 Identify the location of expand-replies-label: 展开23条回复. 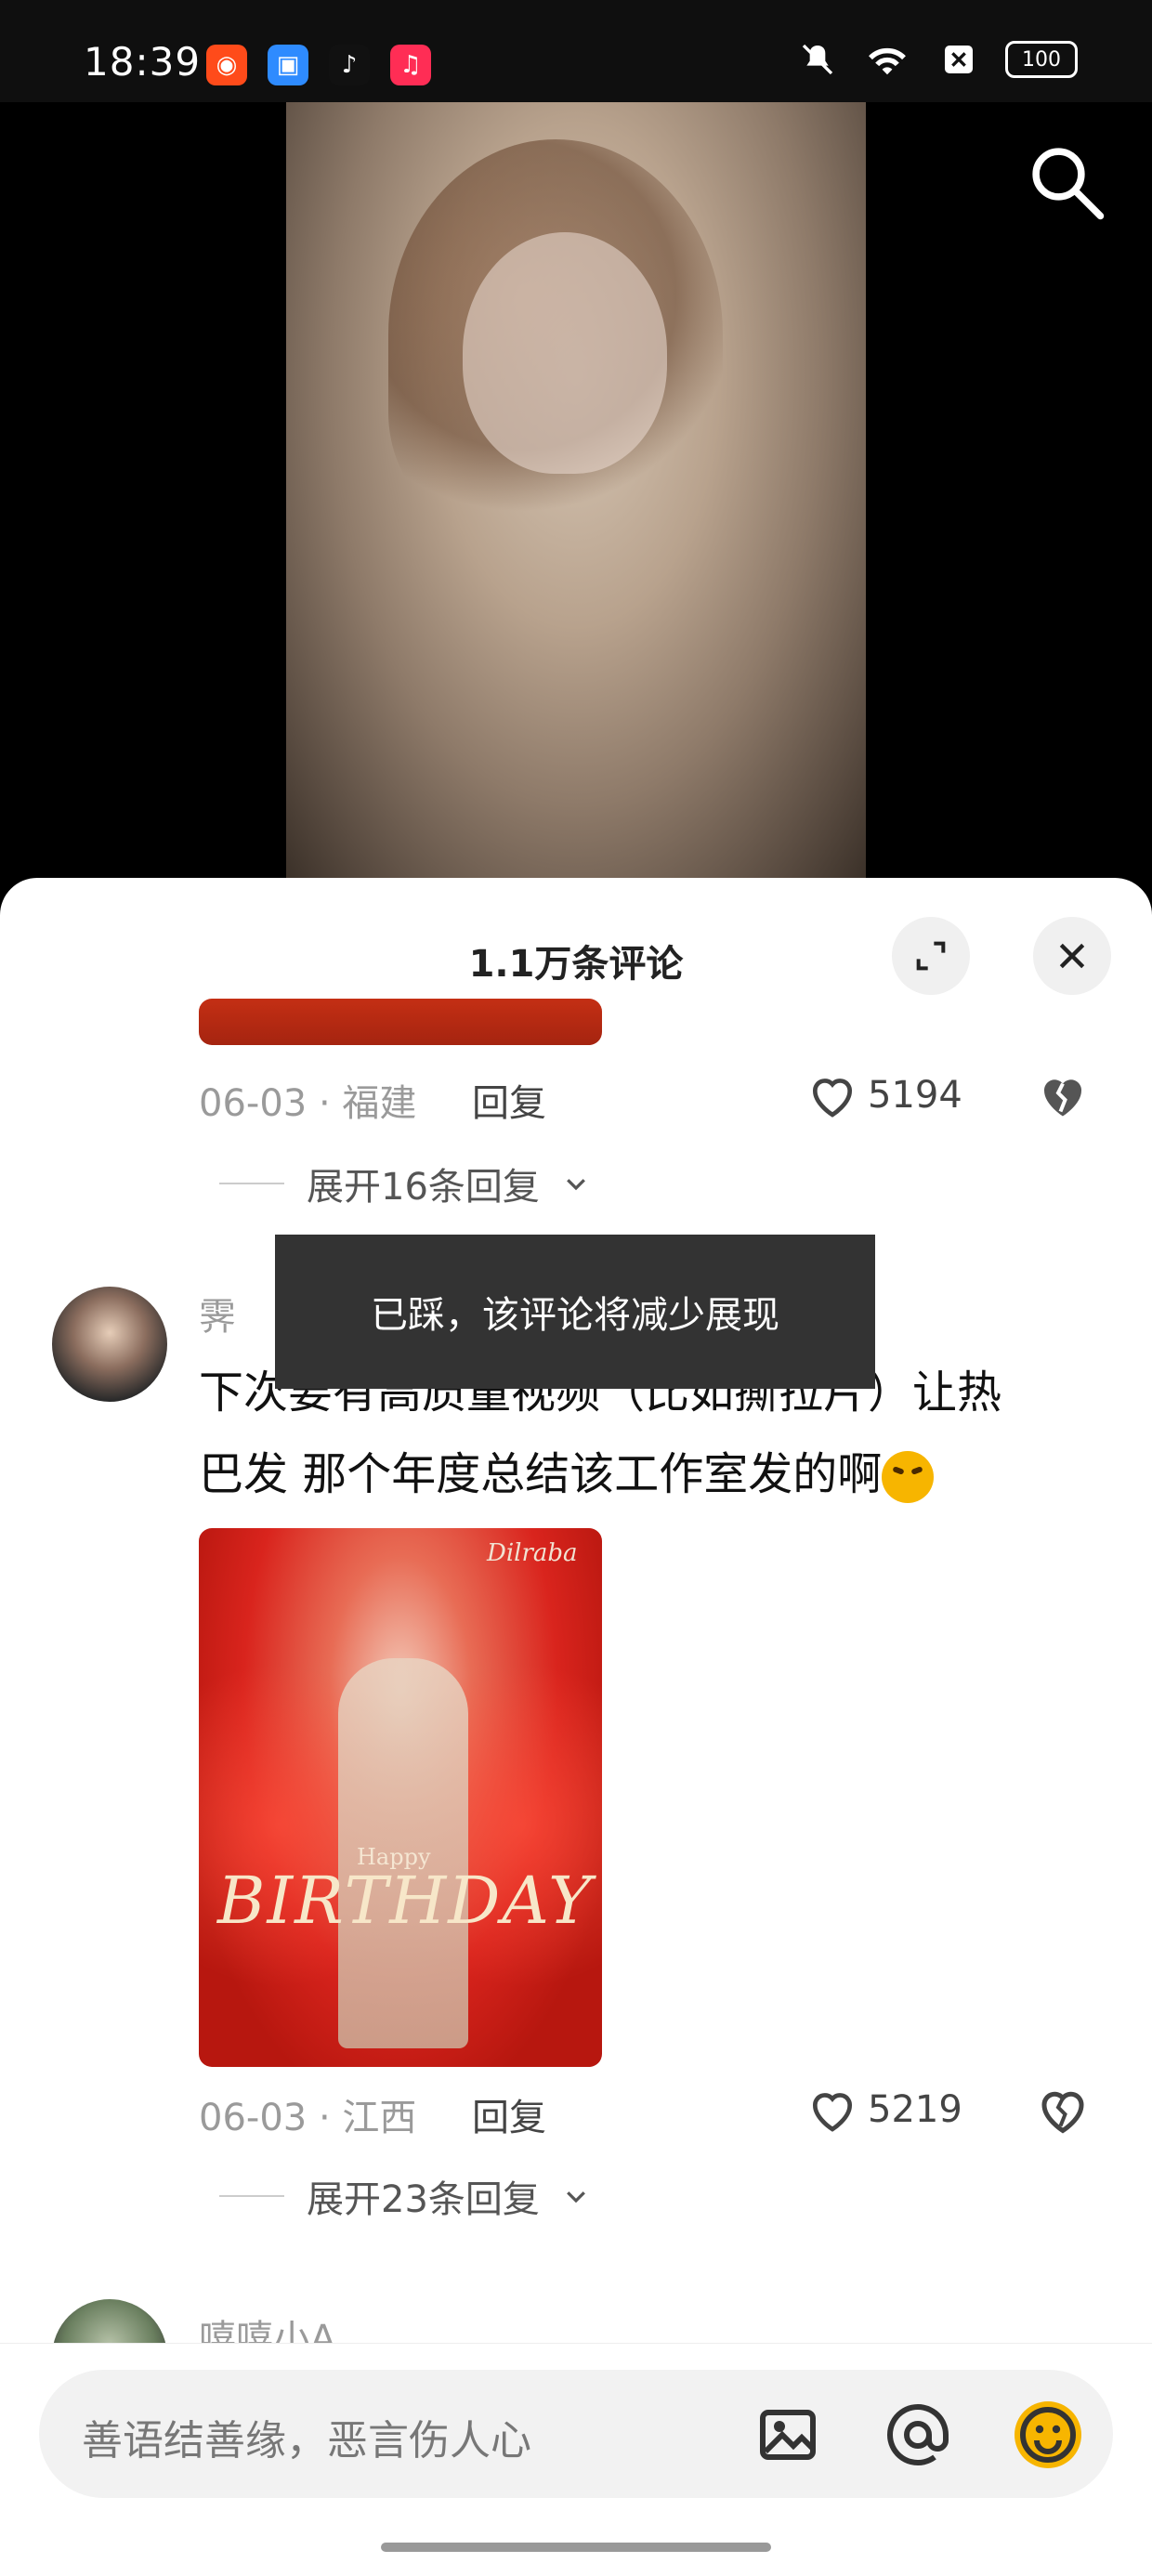
(423, 2199).